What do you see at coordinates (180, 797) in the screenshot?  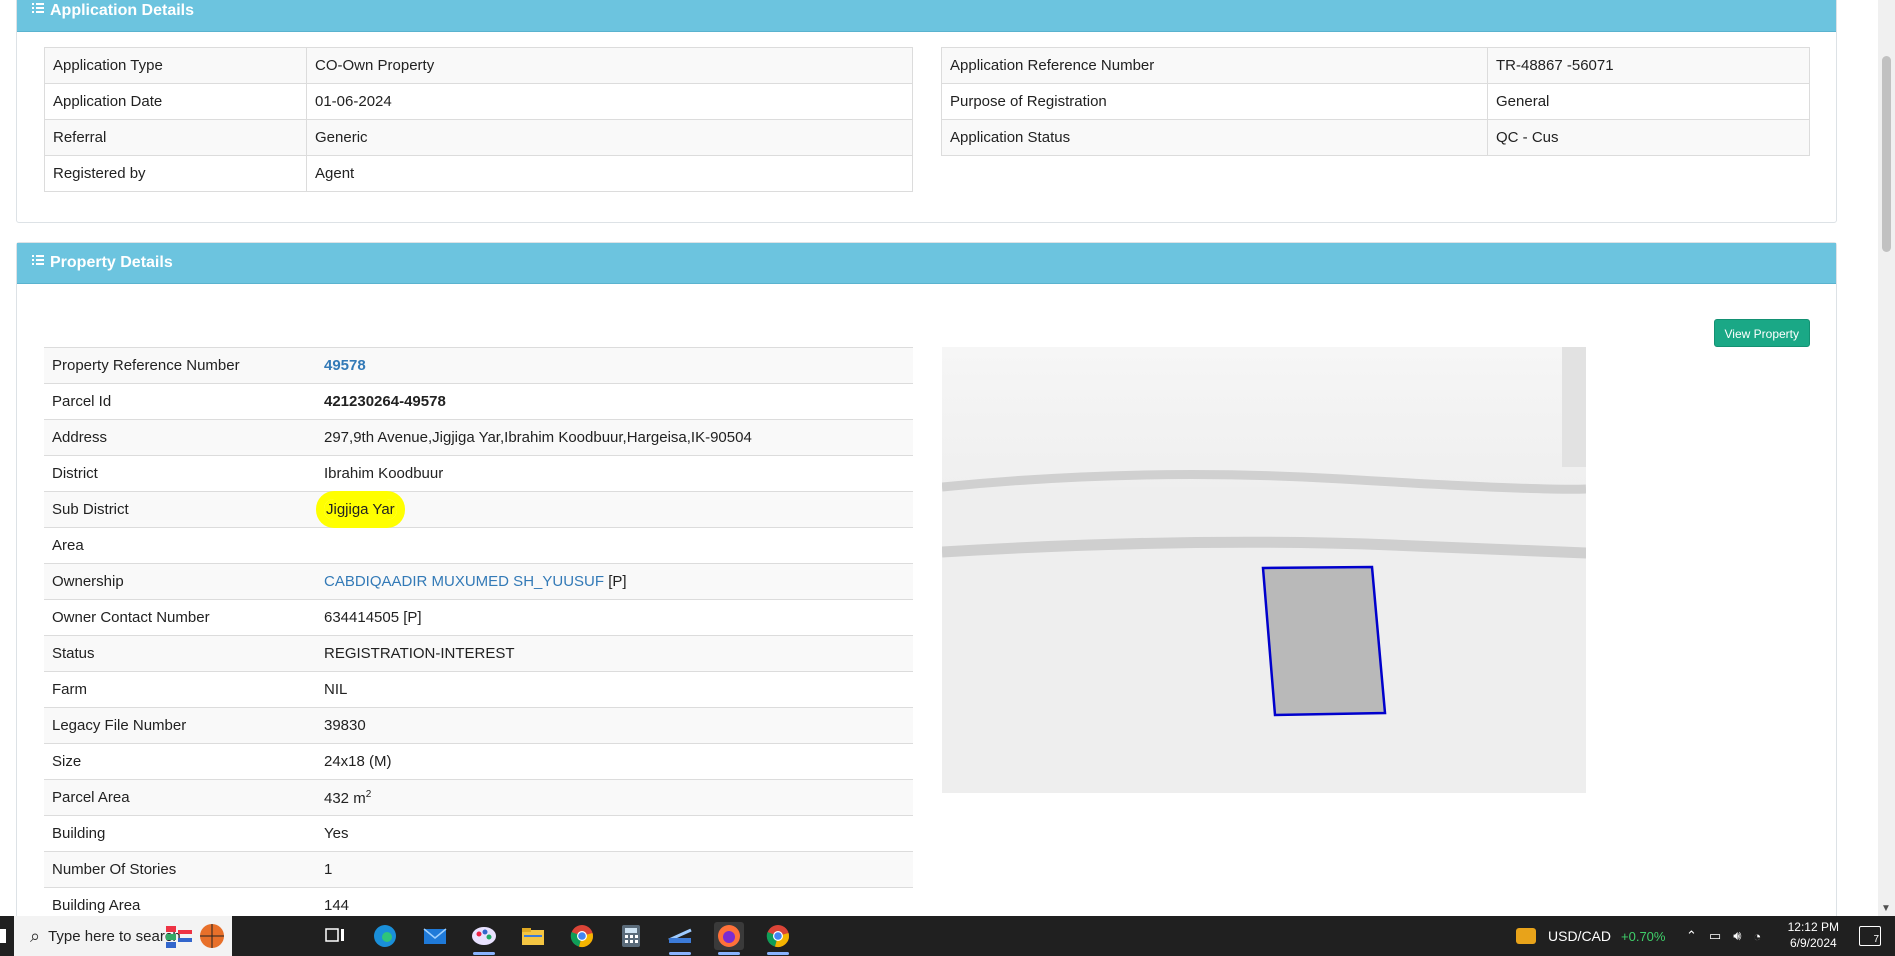 I see `row-label: Parcel Area` at bounding box center [180, 797].